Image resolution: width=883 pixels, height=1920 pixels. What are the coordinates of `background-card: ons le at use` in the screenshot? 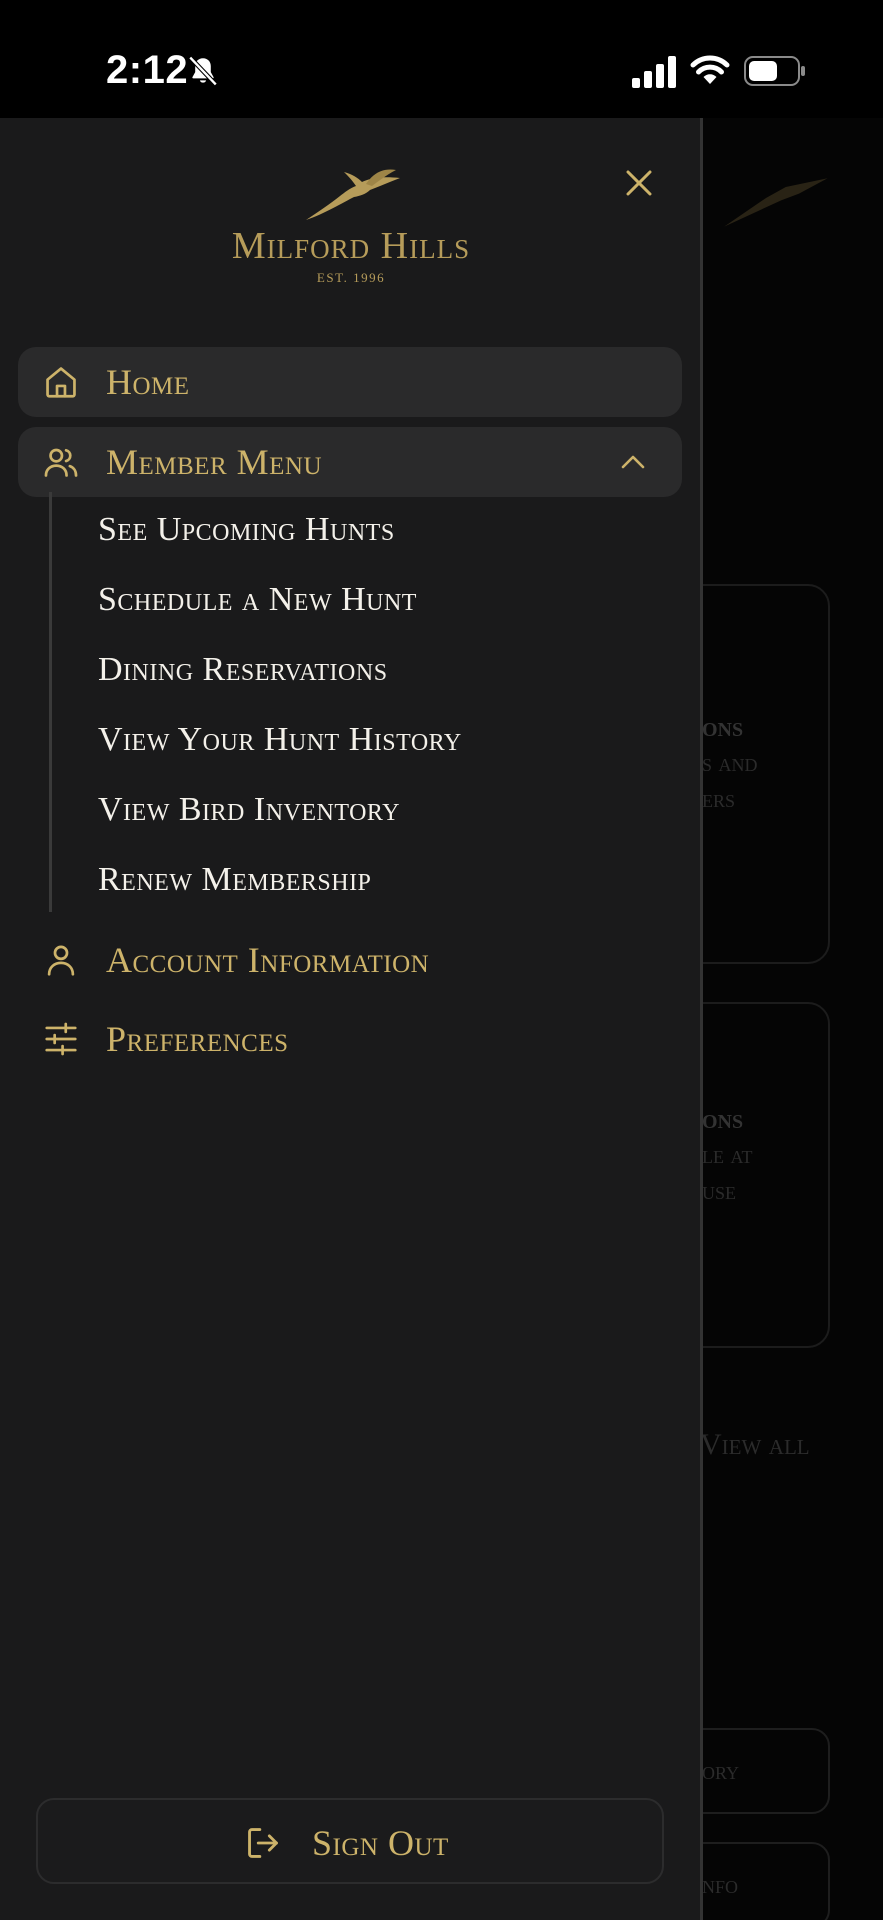 It's located at (765, 1175).